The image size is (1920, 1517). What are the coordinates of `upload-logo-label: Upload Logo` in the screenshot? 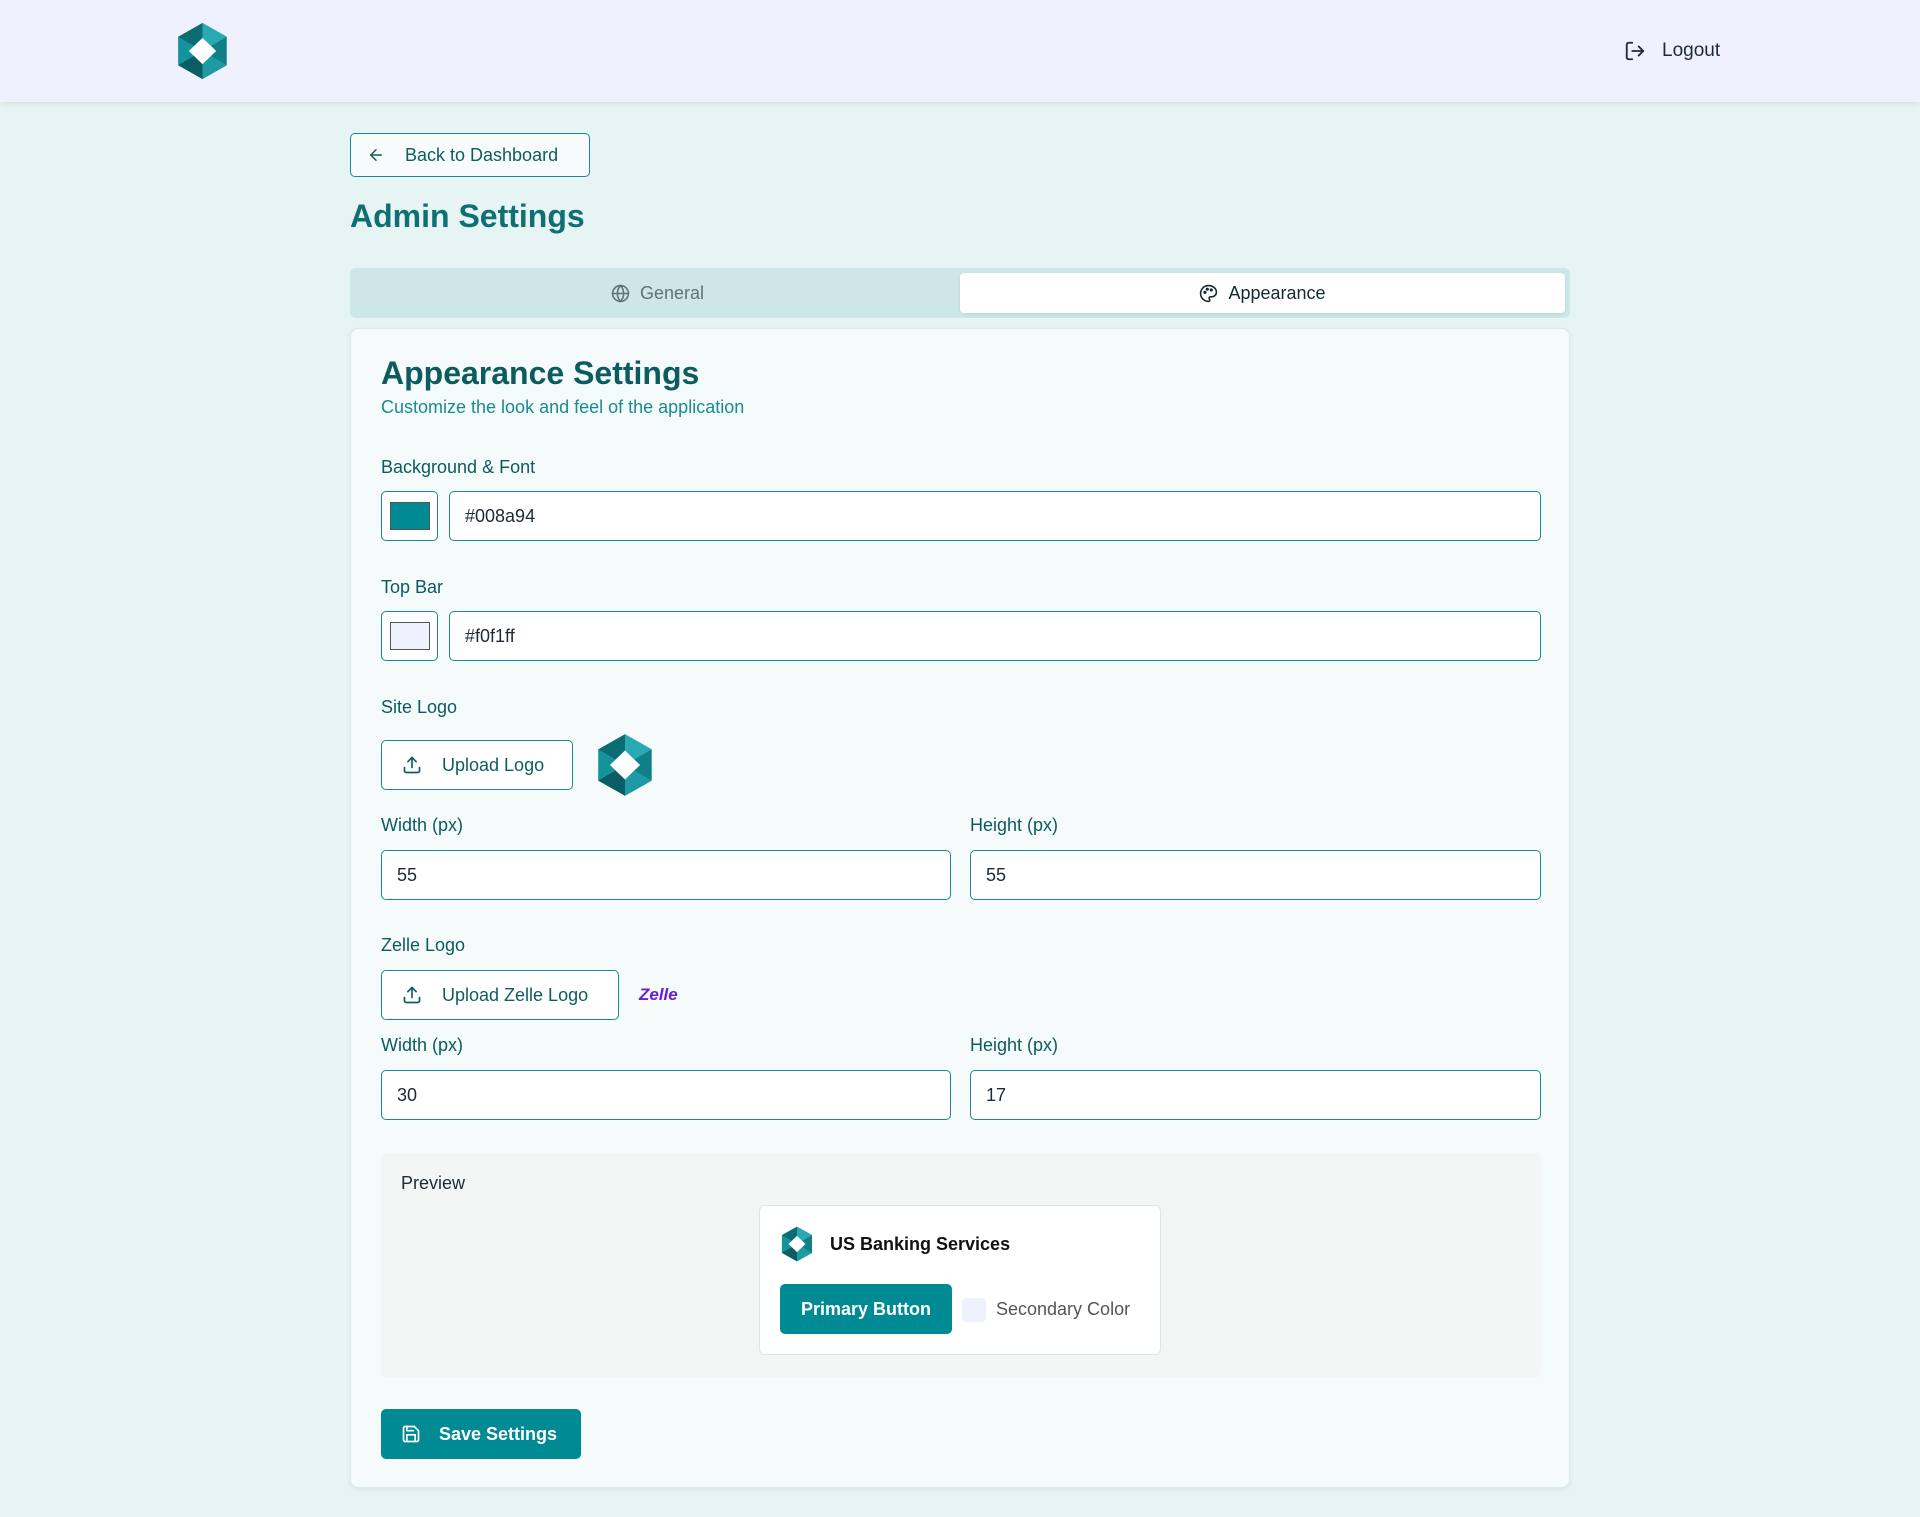 It's located at (493, 764).